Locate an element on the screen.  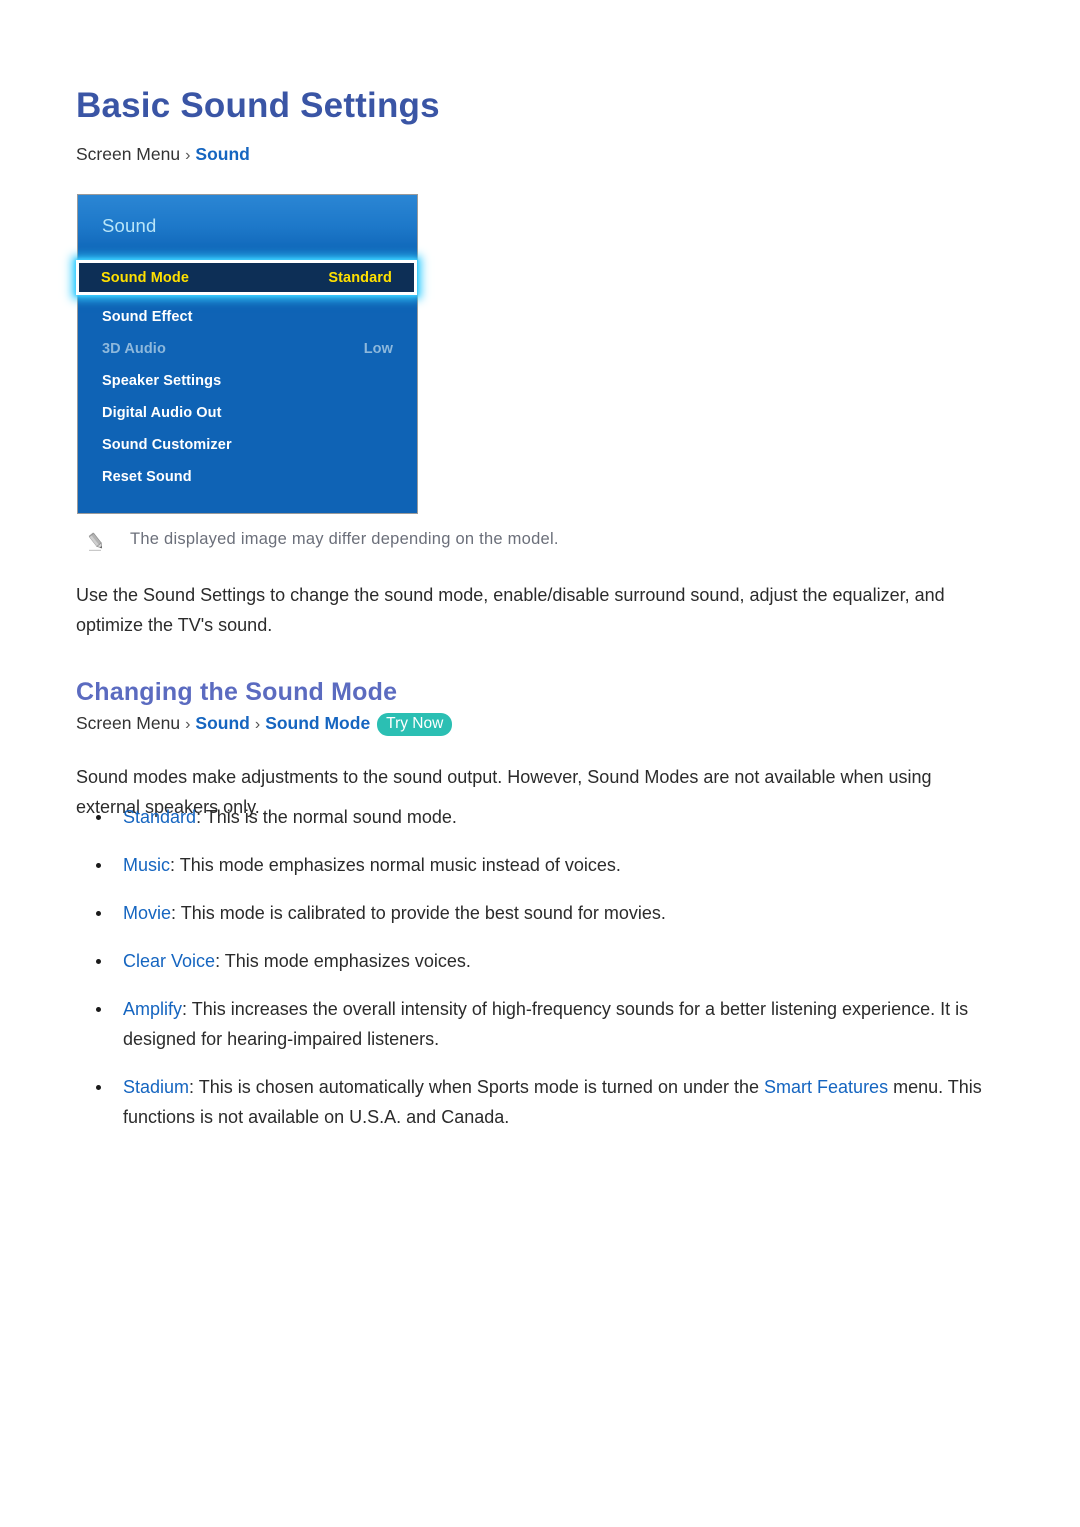
breadcrumb-link-sound-mode: Sound Mode is located at coordinates (317, 723).